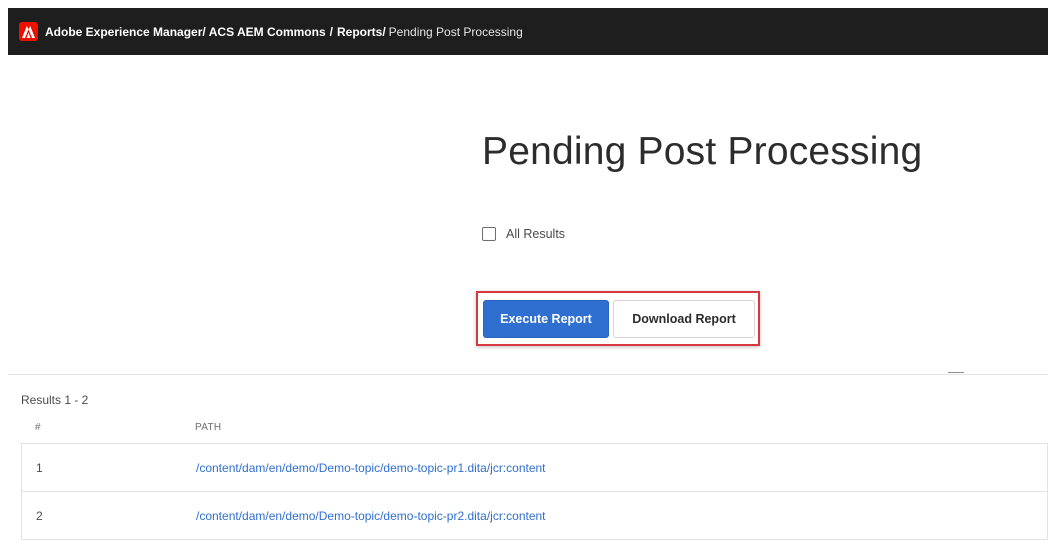  Describe the element at coordinates (534, 428) in the screenshot. I see `table-header: # PATH` at that location.